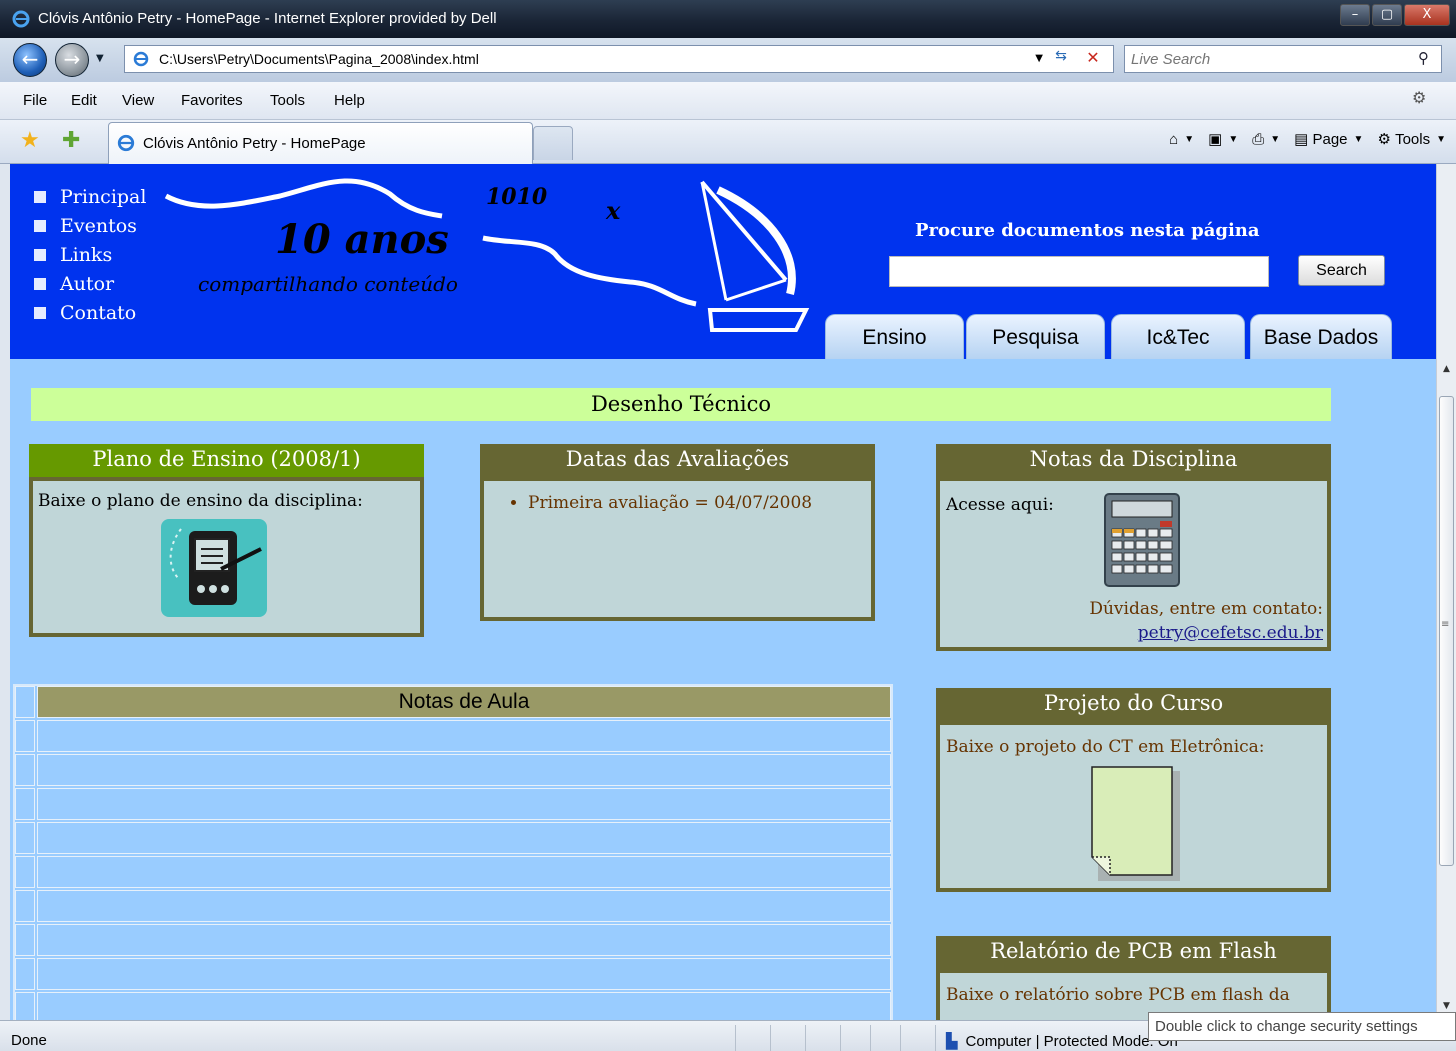  Describe the element at coordinates (1087, 230) in the screenshot. I see `site-search-label: Procure documentos nesta página` at that location.